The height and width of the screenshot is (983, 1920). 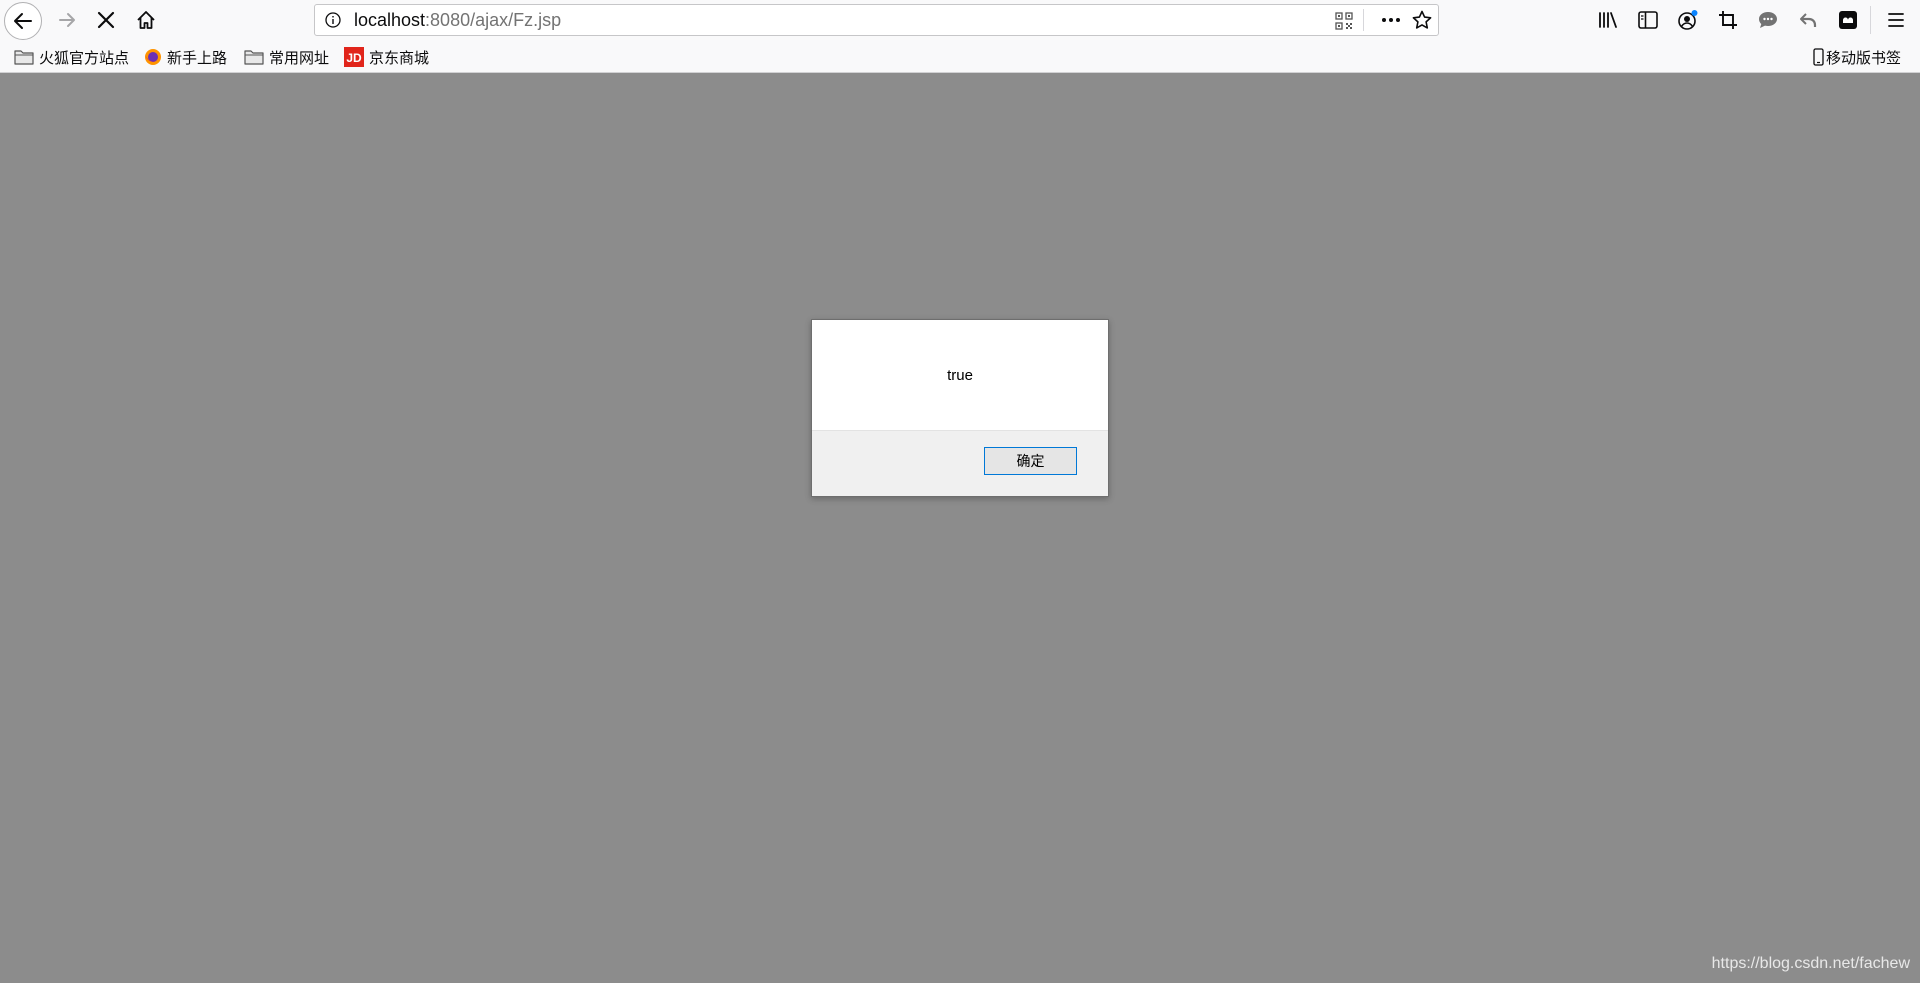 I want to click on back-button, so click(x=23, y=21).